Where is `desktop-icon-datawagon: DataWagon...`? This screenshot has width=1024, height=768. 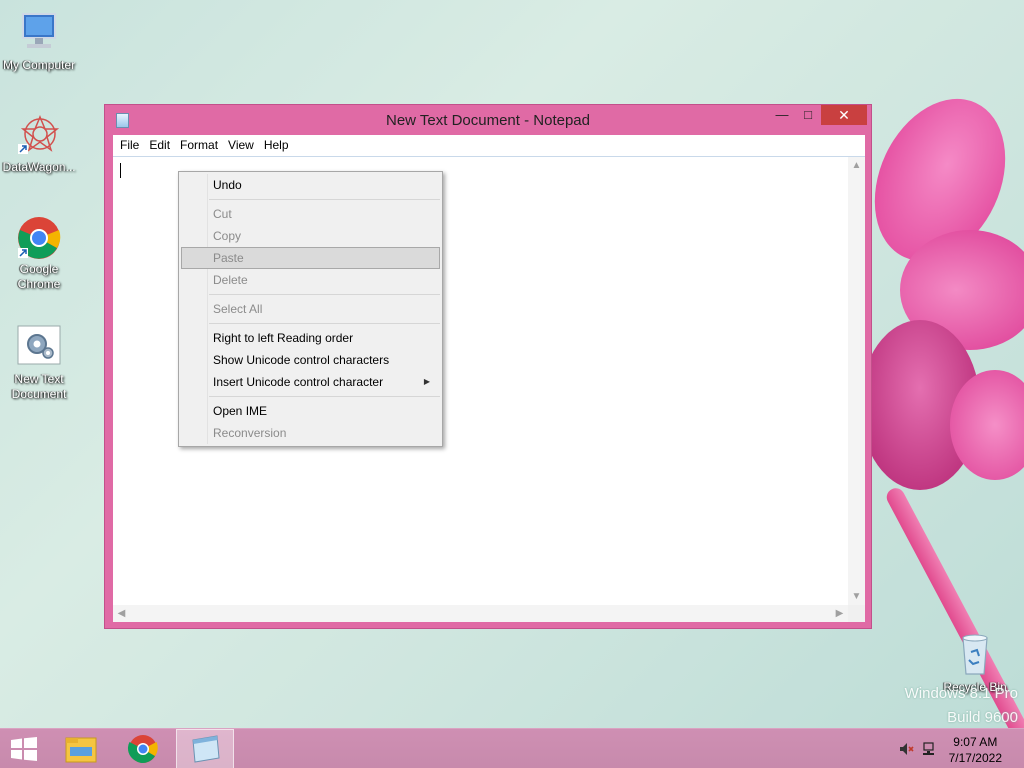 desktop-icon-datawagon: DataWagon... is located at coordinates (39, 143).